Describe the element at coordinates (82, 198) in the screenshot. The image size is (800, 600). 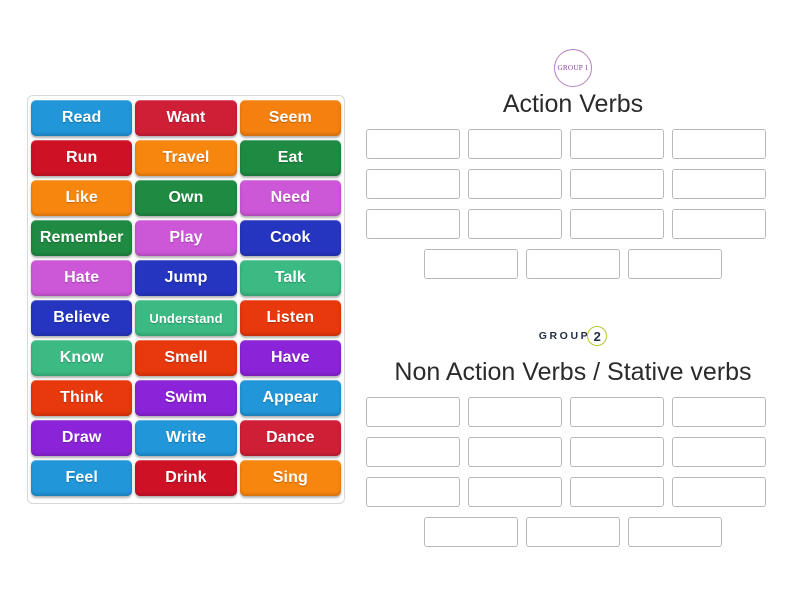
I see `word-tile: Like` at that location.